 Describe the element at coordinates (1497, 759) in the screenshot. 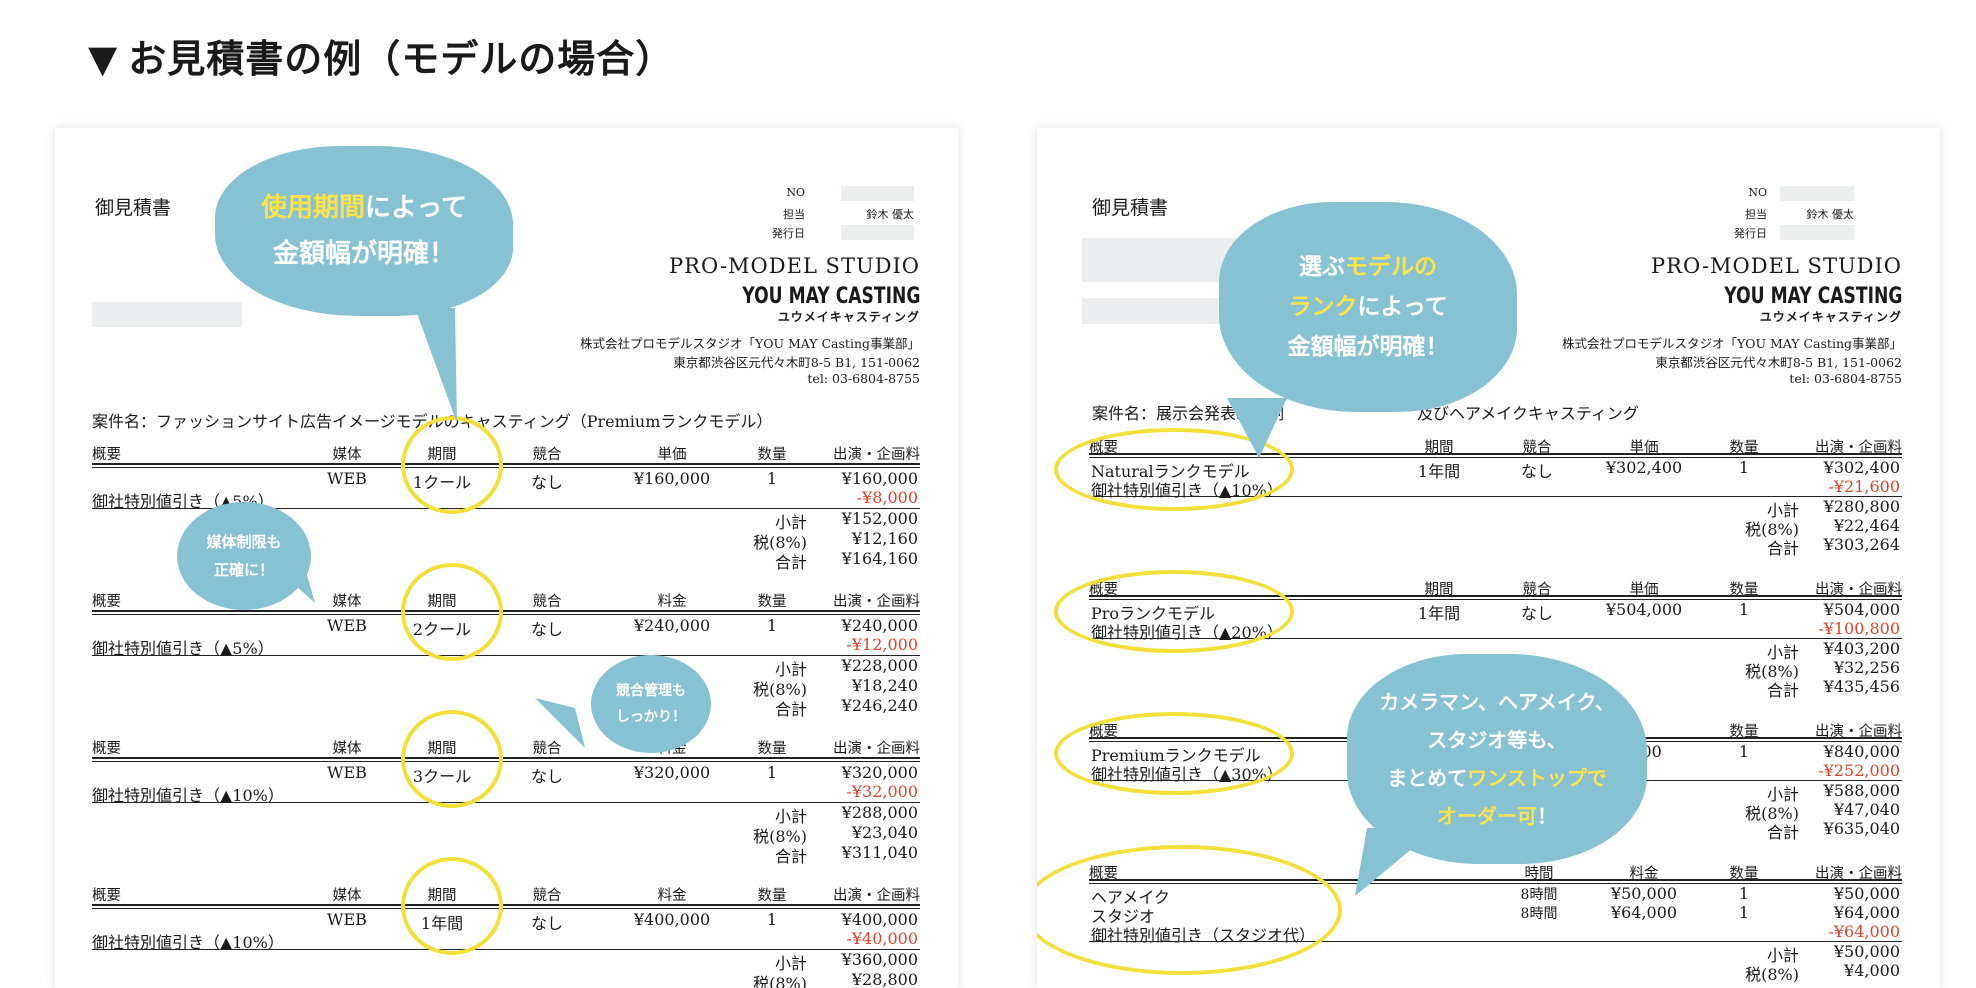

I see `callout-onestop: カメラマン、ヘアメイク、 スタジオ等も、 まとめてワンストップで オーダー可！` at that location.